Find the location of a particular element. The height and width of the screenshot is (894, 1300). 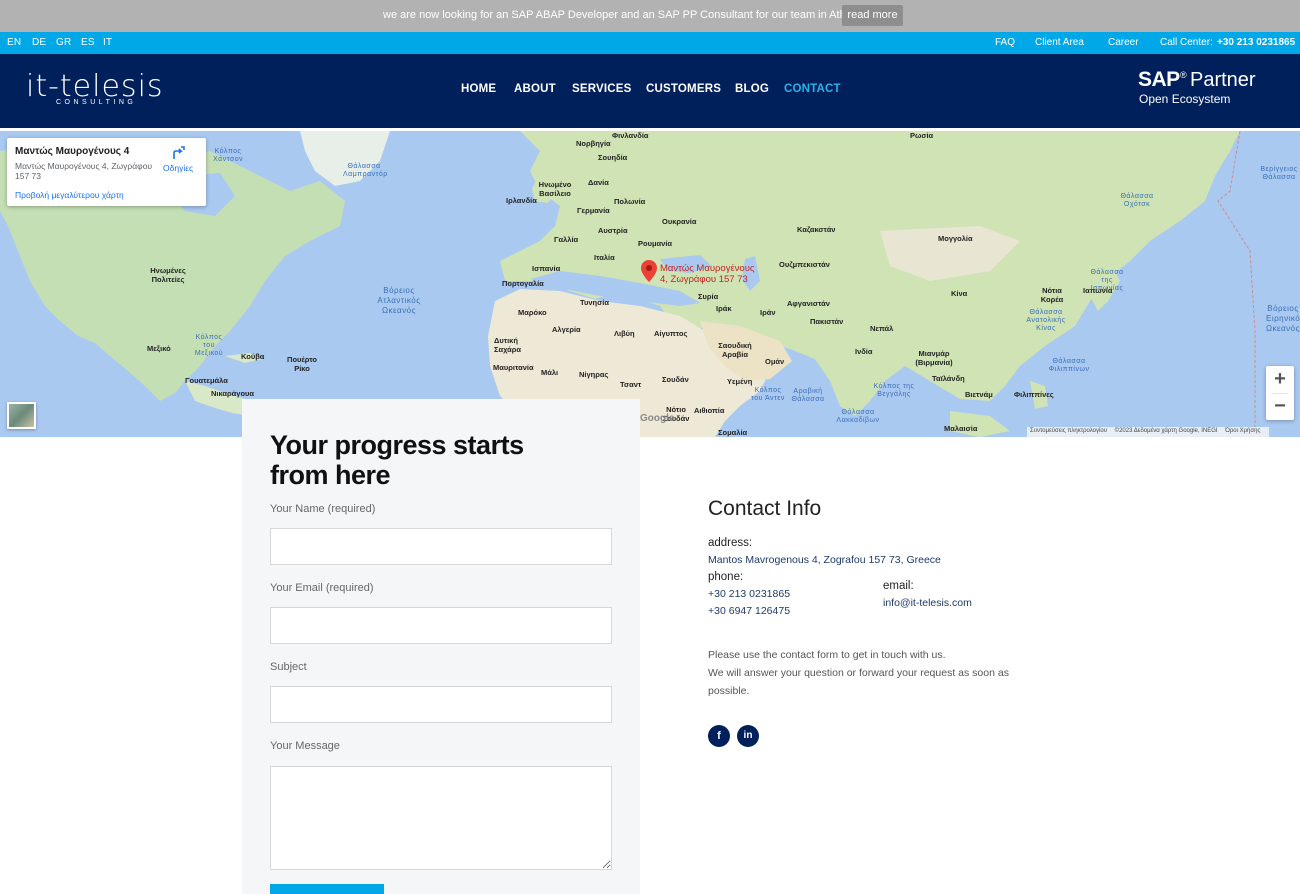

phone-1-link: +30 213 0231865 is located at coordinates (749, 594).